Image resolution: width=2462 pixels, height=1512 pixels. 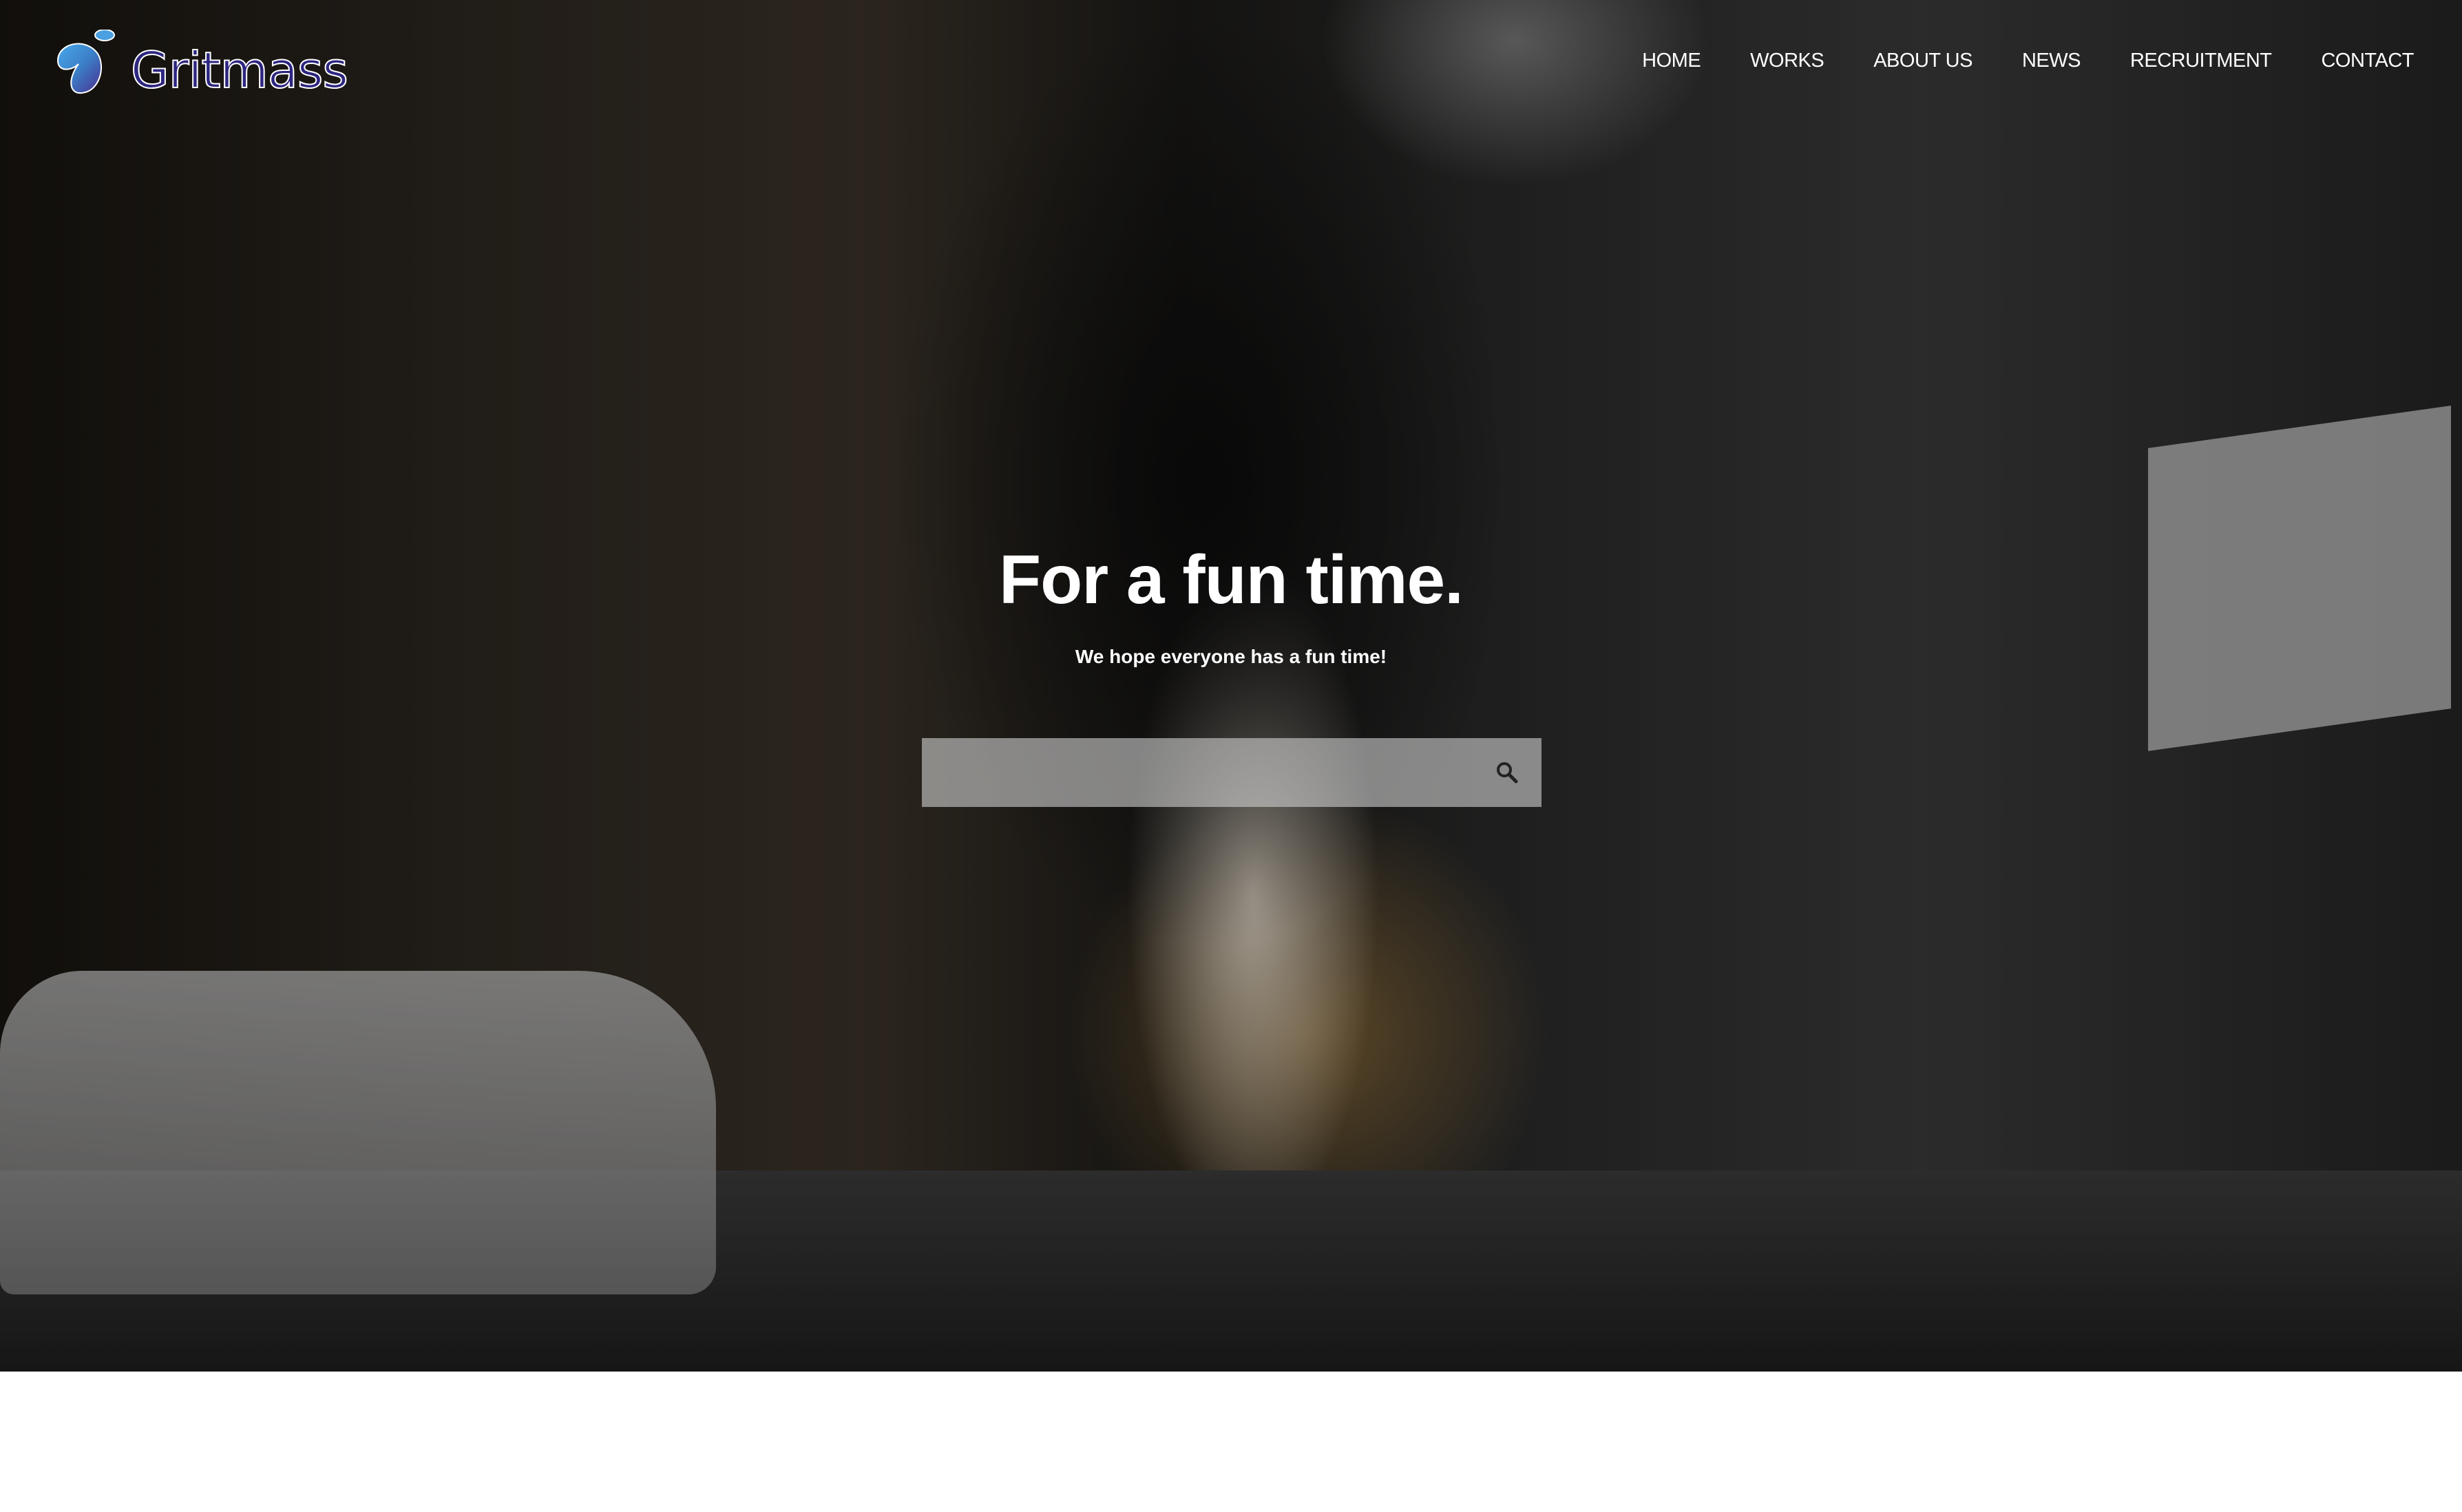 I want to click on nav-home: HOME, so click(x=1671, y=61).